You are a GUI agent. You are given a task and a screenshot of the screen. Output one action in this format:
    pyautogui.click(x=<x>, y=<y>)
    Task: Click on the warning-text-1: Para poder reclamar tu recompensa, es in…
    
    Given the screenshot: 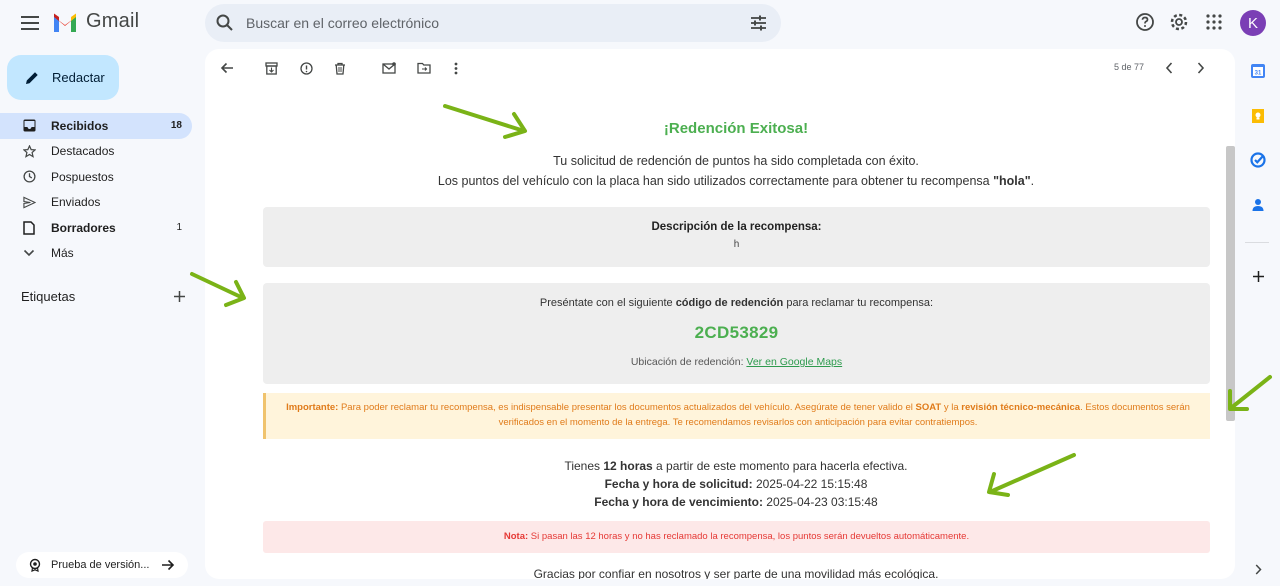 What is the action you would take?
    pyautogui.click(x=627, y=407)
    